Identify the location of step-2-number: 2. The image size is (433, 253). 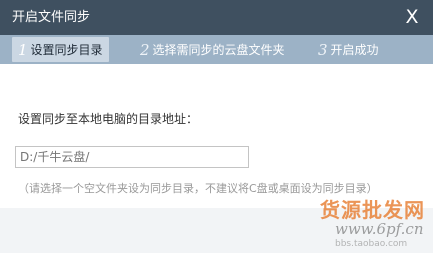
(145, 49).